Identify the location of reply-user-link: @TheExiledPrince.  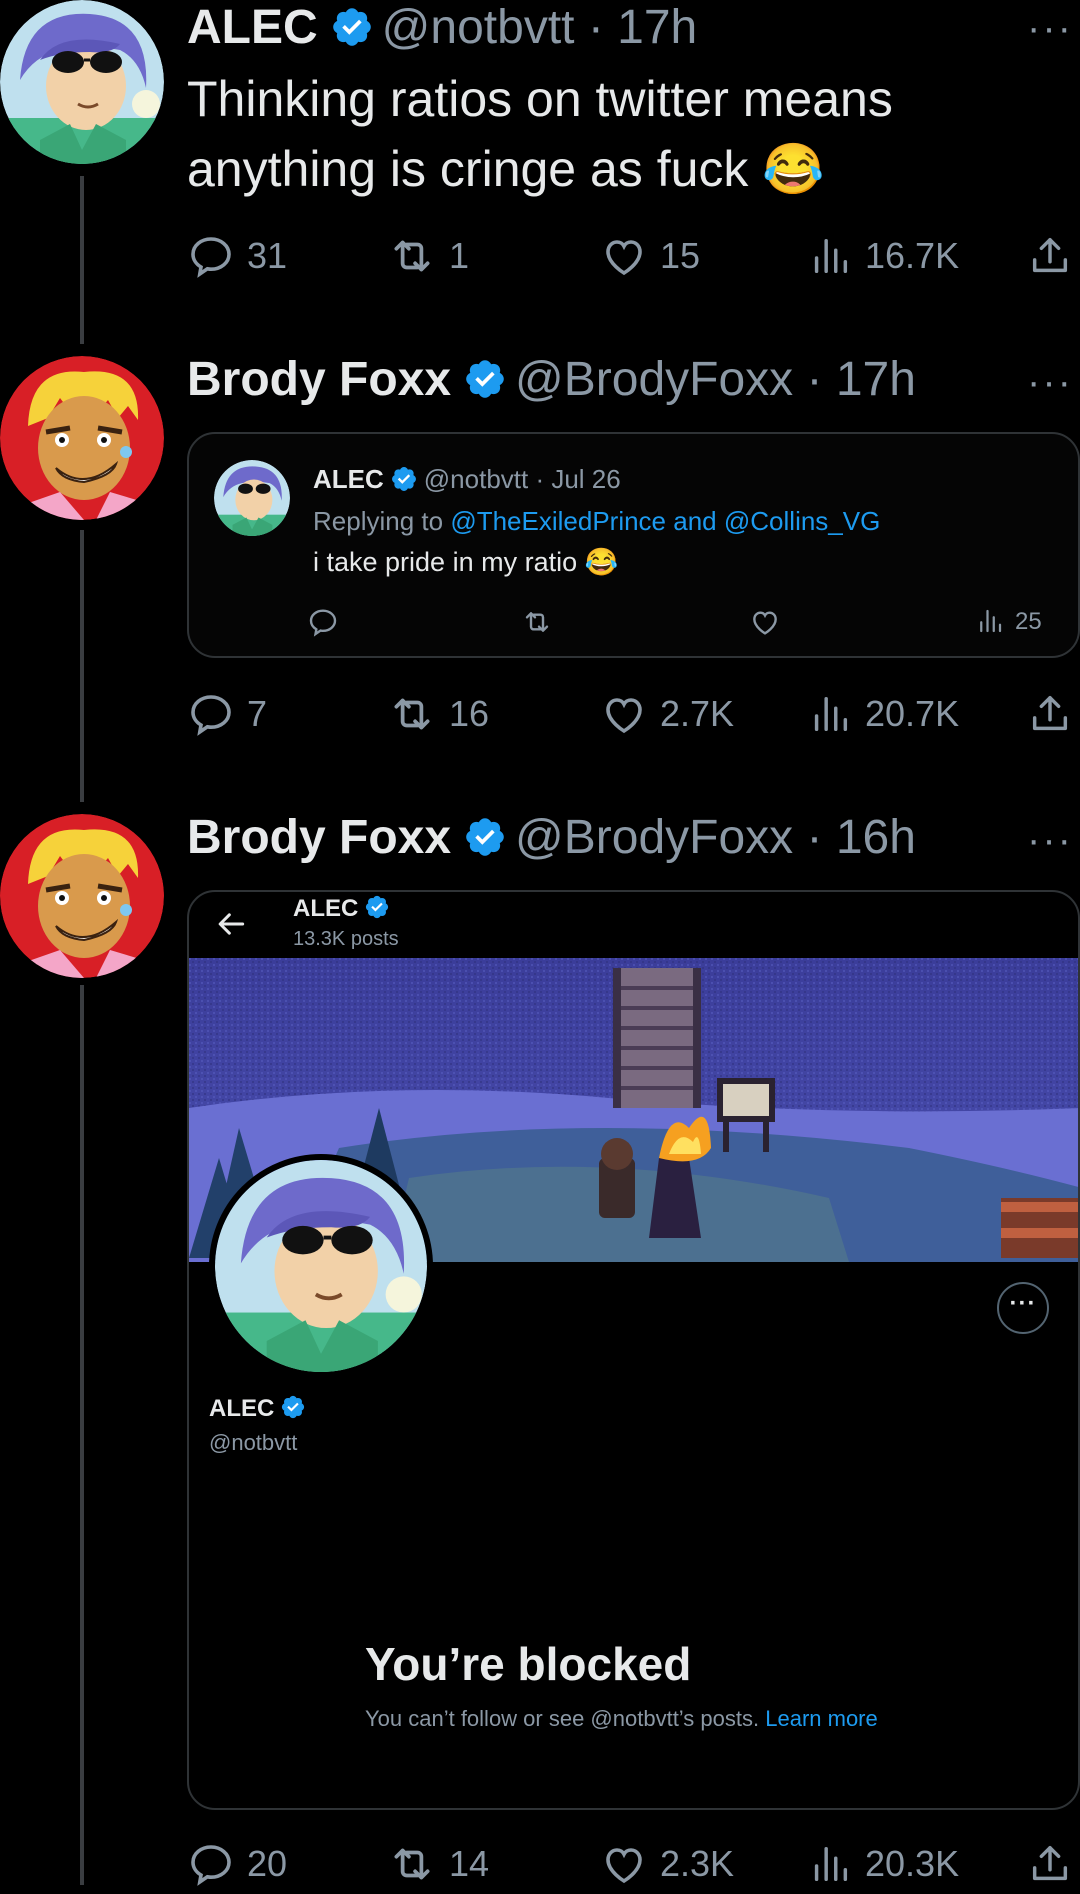
(558, 521).